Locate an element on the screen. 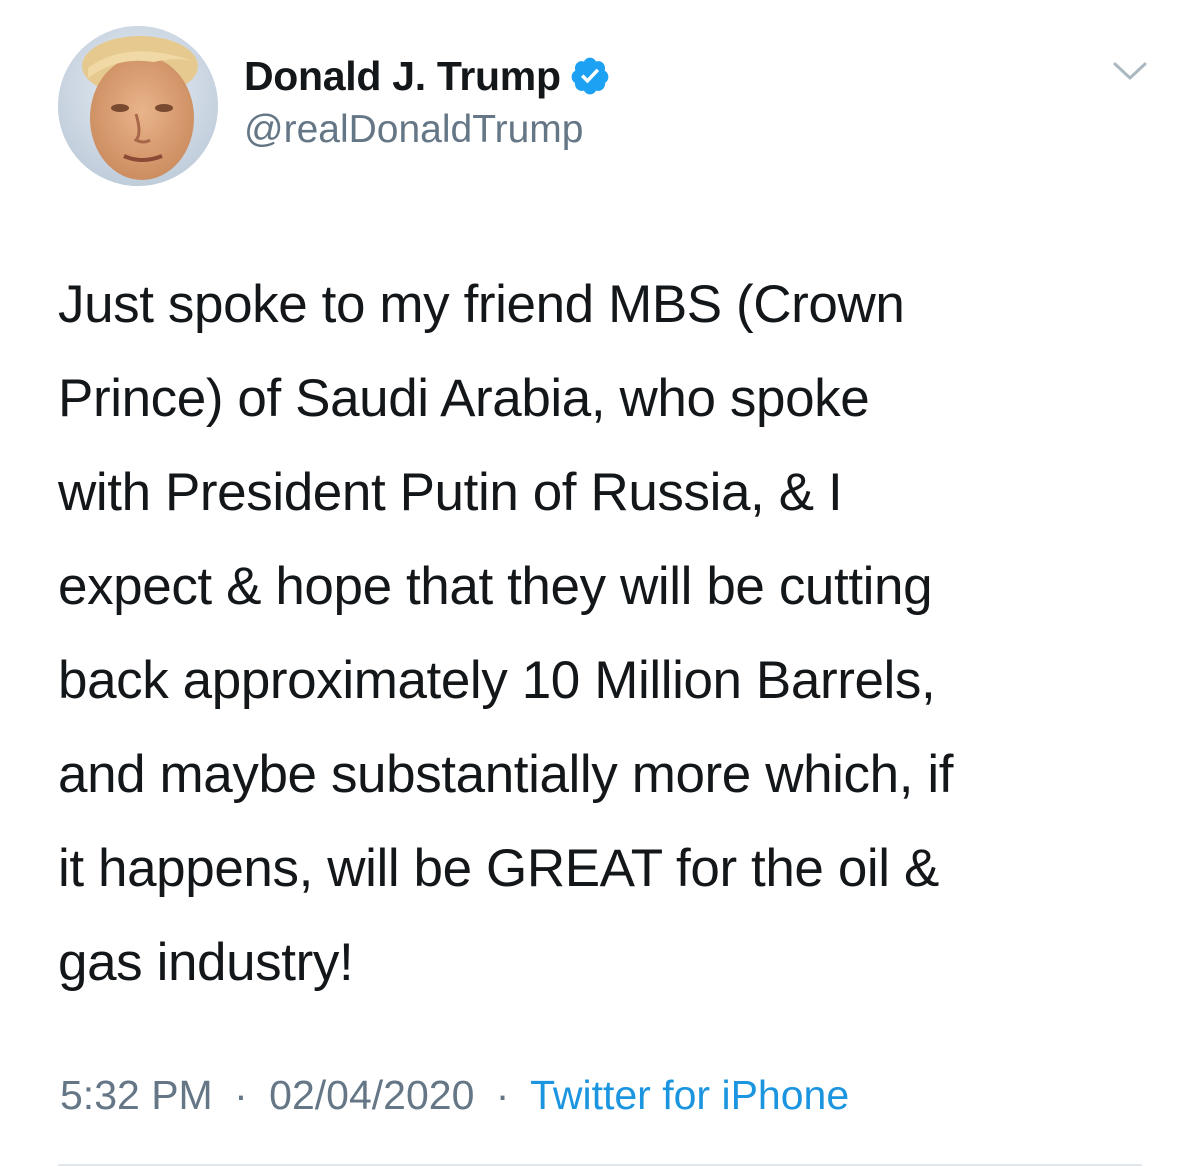 The height and width of the screenshot is (1167, 1200). tweet-time: 5:32 PM is located at coordinates (136, 1095).